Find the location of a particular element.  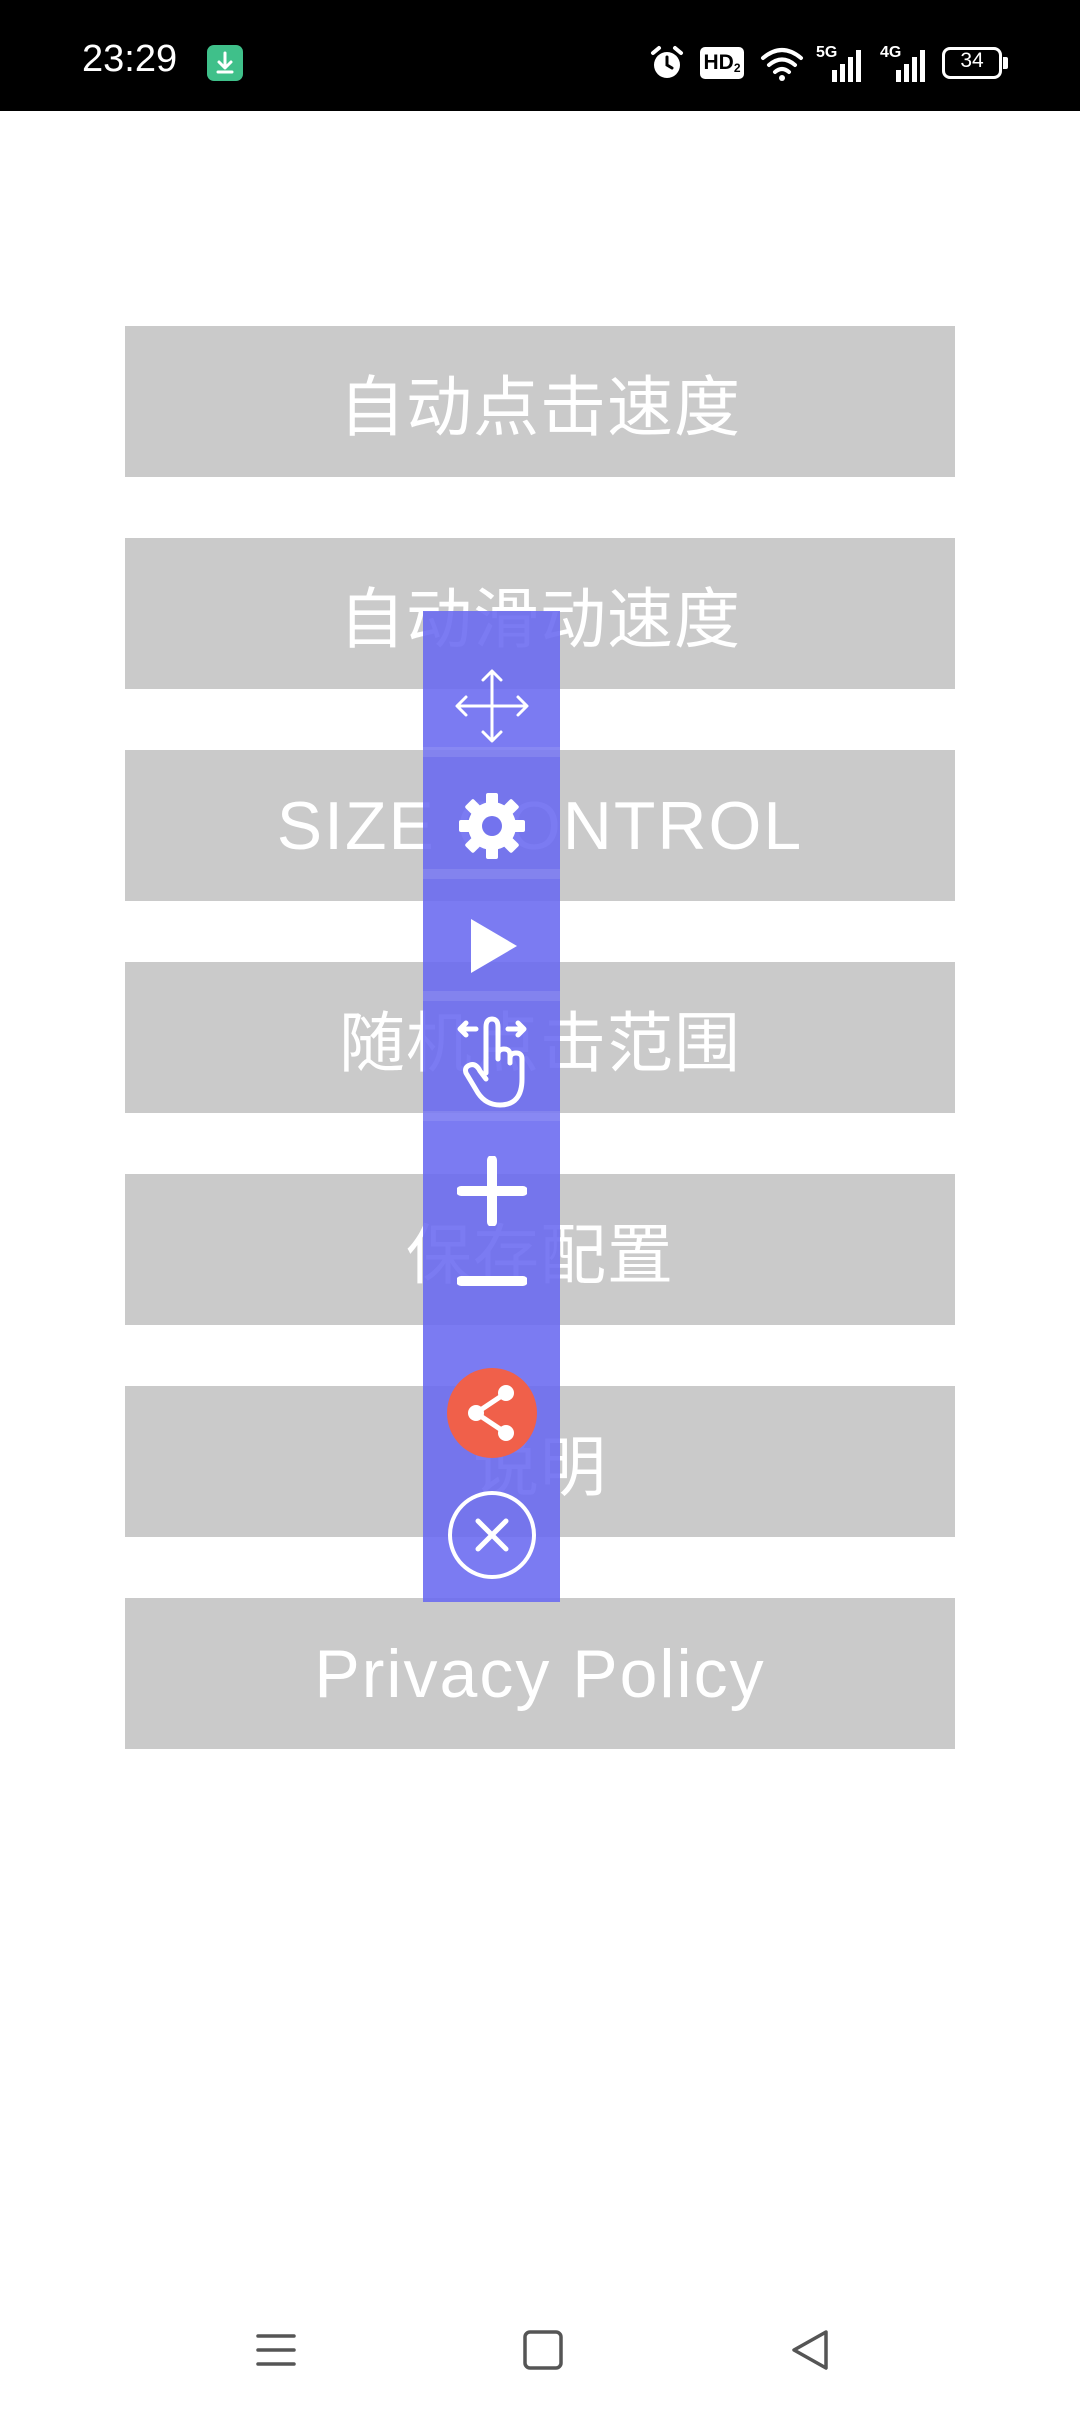

back-icon is located at coordinates (810, 2350).